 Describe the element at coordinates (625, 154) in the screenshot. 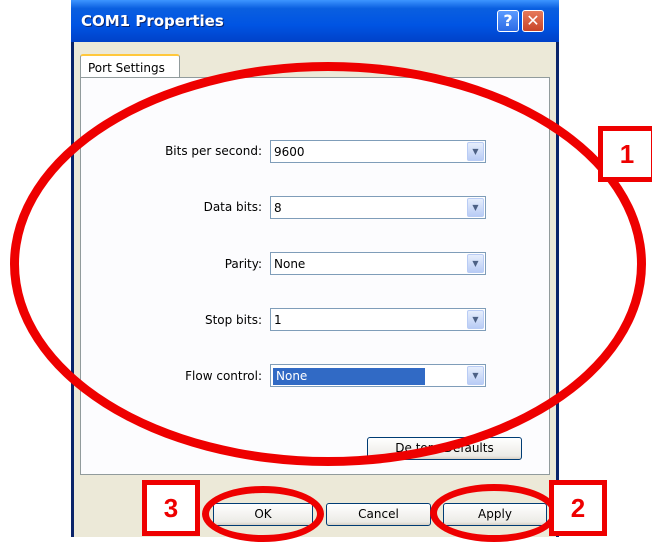

I see `annotation-marker-1: 1` at that location.